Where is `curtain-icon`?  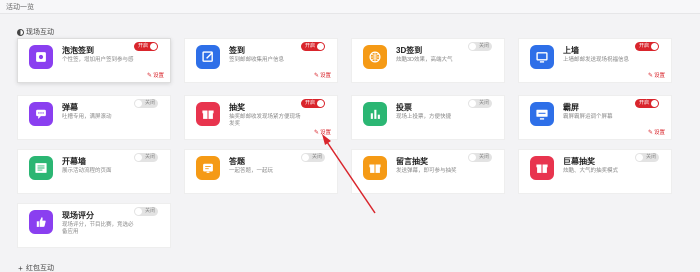 curtain-icon is located at coordinates (41, 168).